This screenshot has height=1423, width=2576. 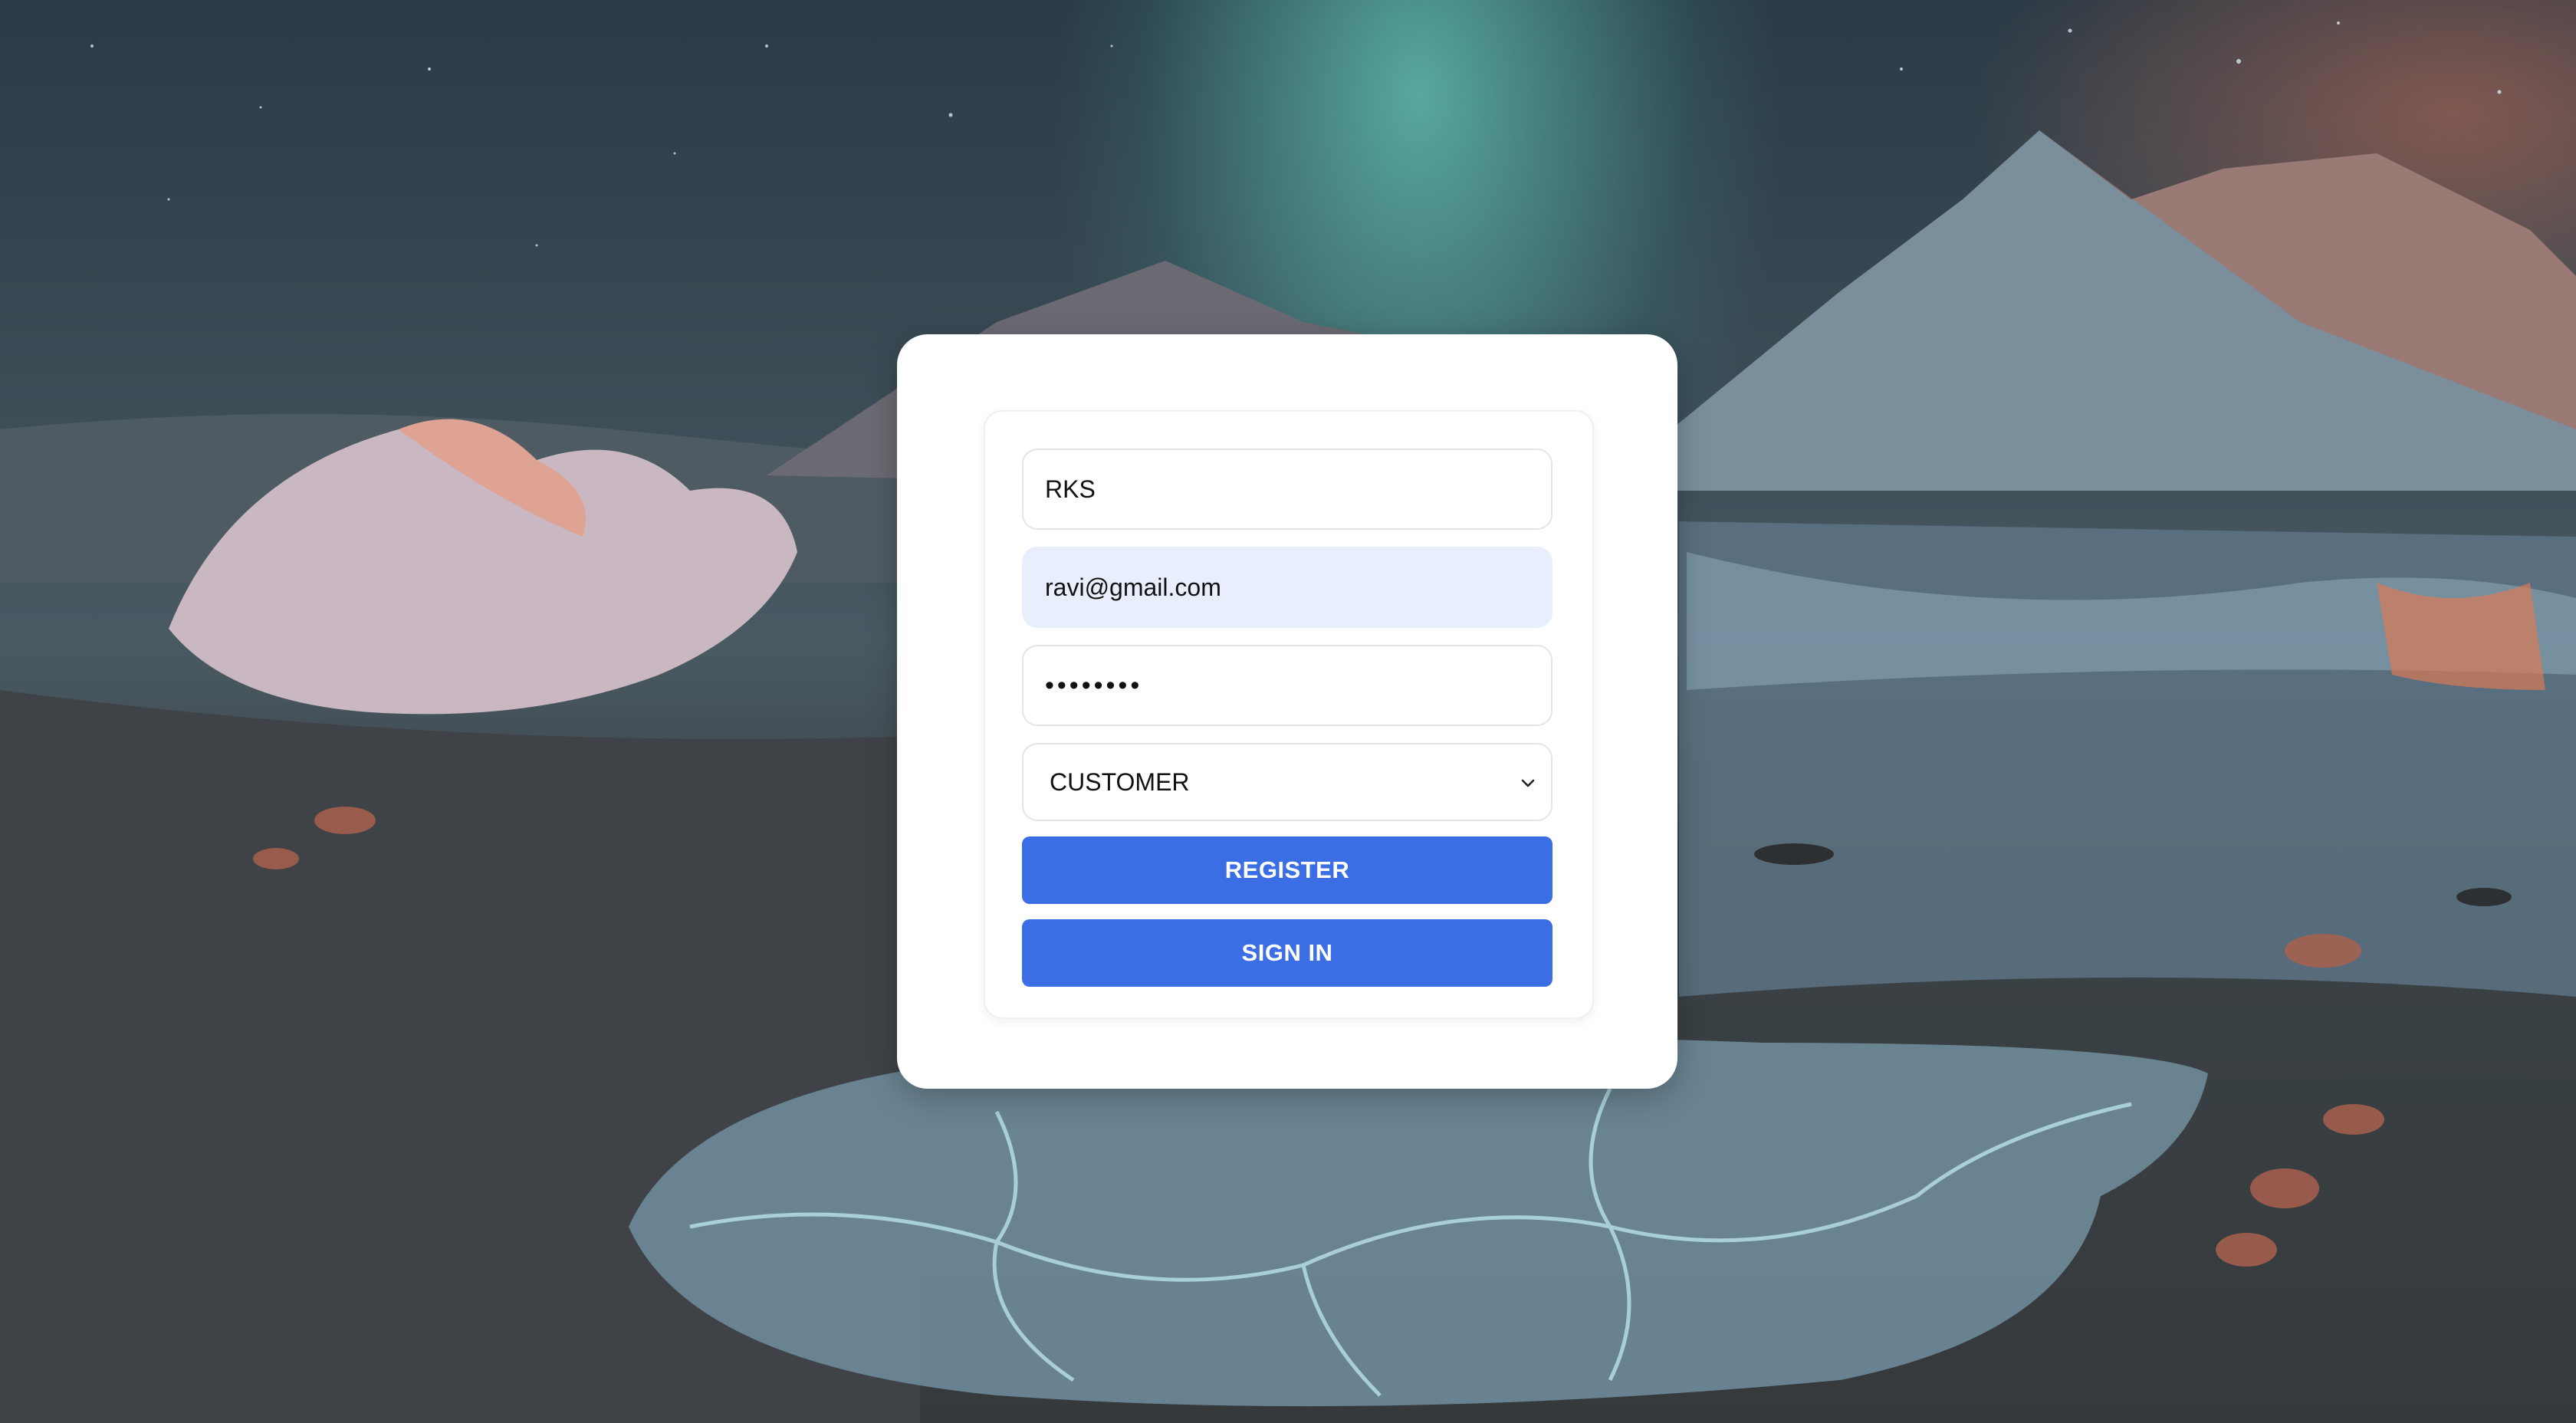 What do you see at coordinates (1120, 782) in the screenshot?
I see `role-select-value: CUSTOMER` at bounding box center [1120, 782].